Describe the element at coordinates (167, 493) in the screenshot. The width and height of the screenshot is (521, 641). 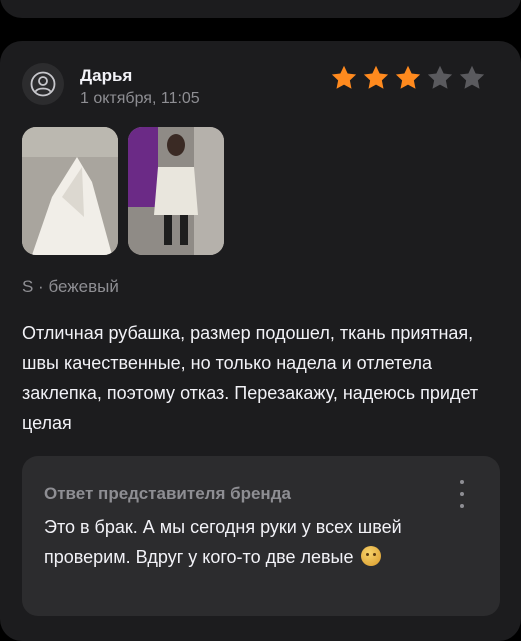
I see `reply-title: Ответ представителя бренда` at that location.